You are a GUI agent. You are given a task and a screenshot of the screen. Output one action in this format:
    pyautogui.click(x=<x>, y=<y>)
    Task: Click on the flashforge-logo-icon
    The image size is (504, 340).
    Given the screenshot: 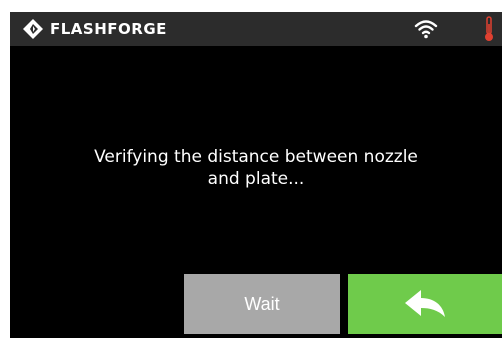 What is the action you would take?
    pyautogui.click(x=33, y=29)
    